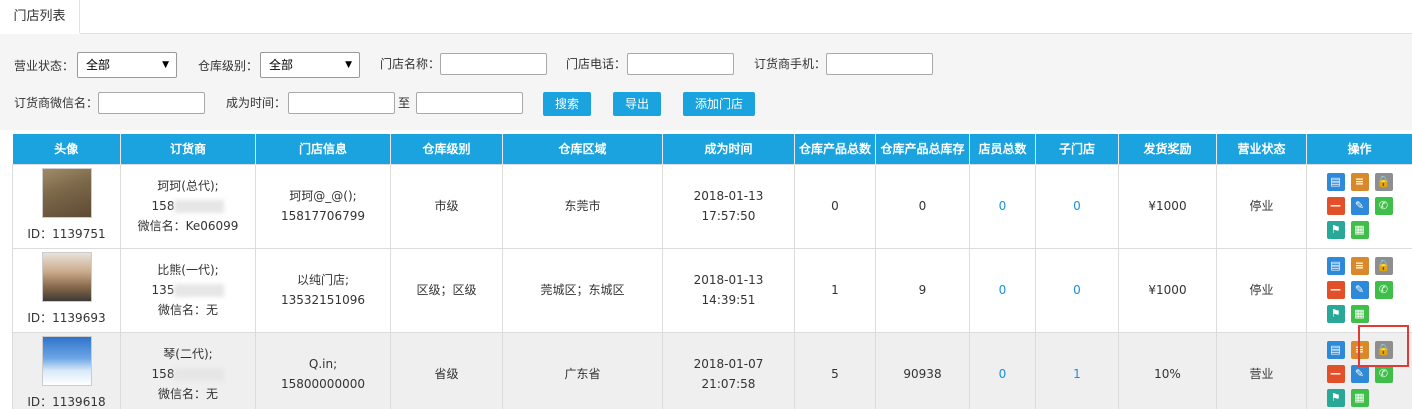 The image size is (1412, 409). Describe the element at coordinates (281, 65) in the screenshot. I see `warehouse-level-value: 全部` at that location.